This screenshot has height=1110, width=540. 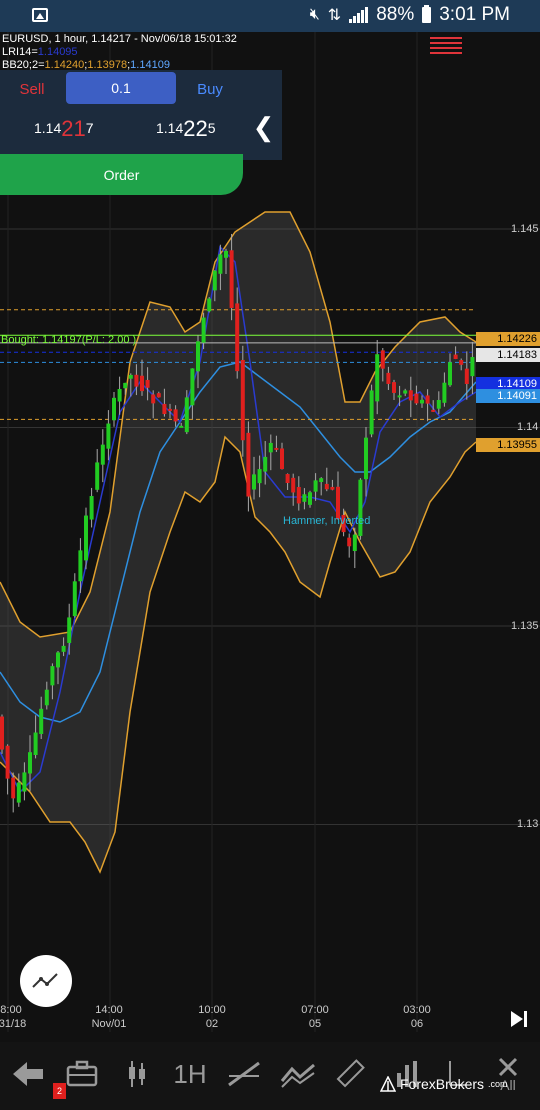 I want to click on briefcase-icon, so click(x=82, y=1073).